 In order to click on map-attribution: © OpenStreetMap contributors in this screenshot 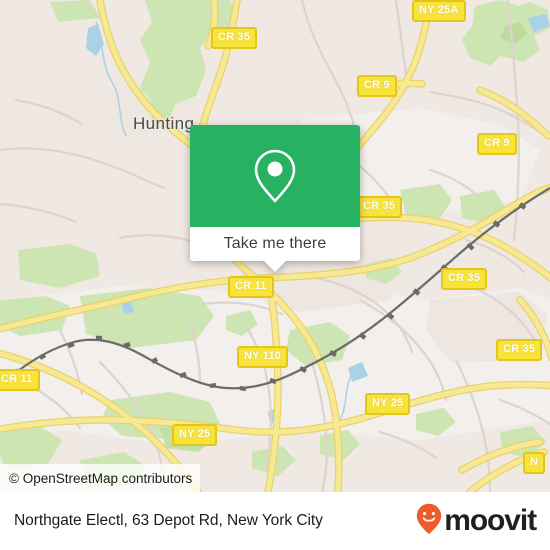, I will do `click(100, 478)`.